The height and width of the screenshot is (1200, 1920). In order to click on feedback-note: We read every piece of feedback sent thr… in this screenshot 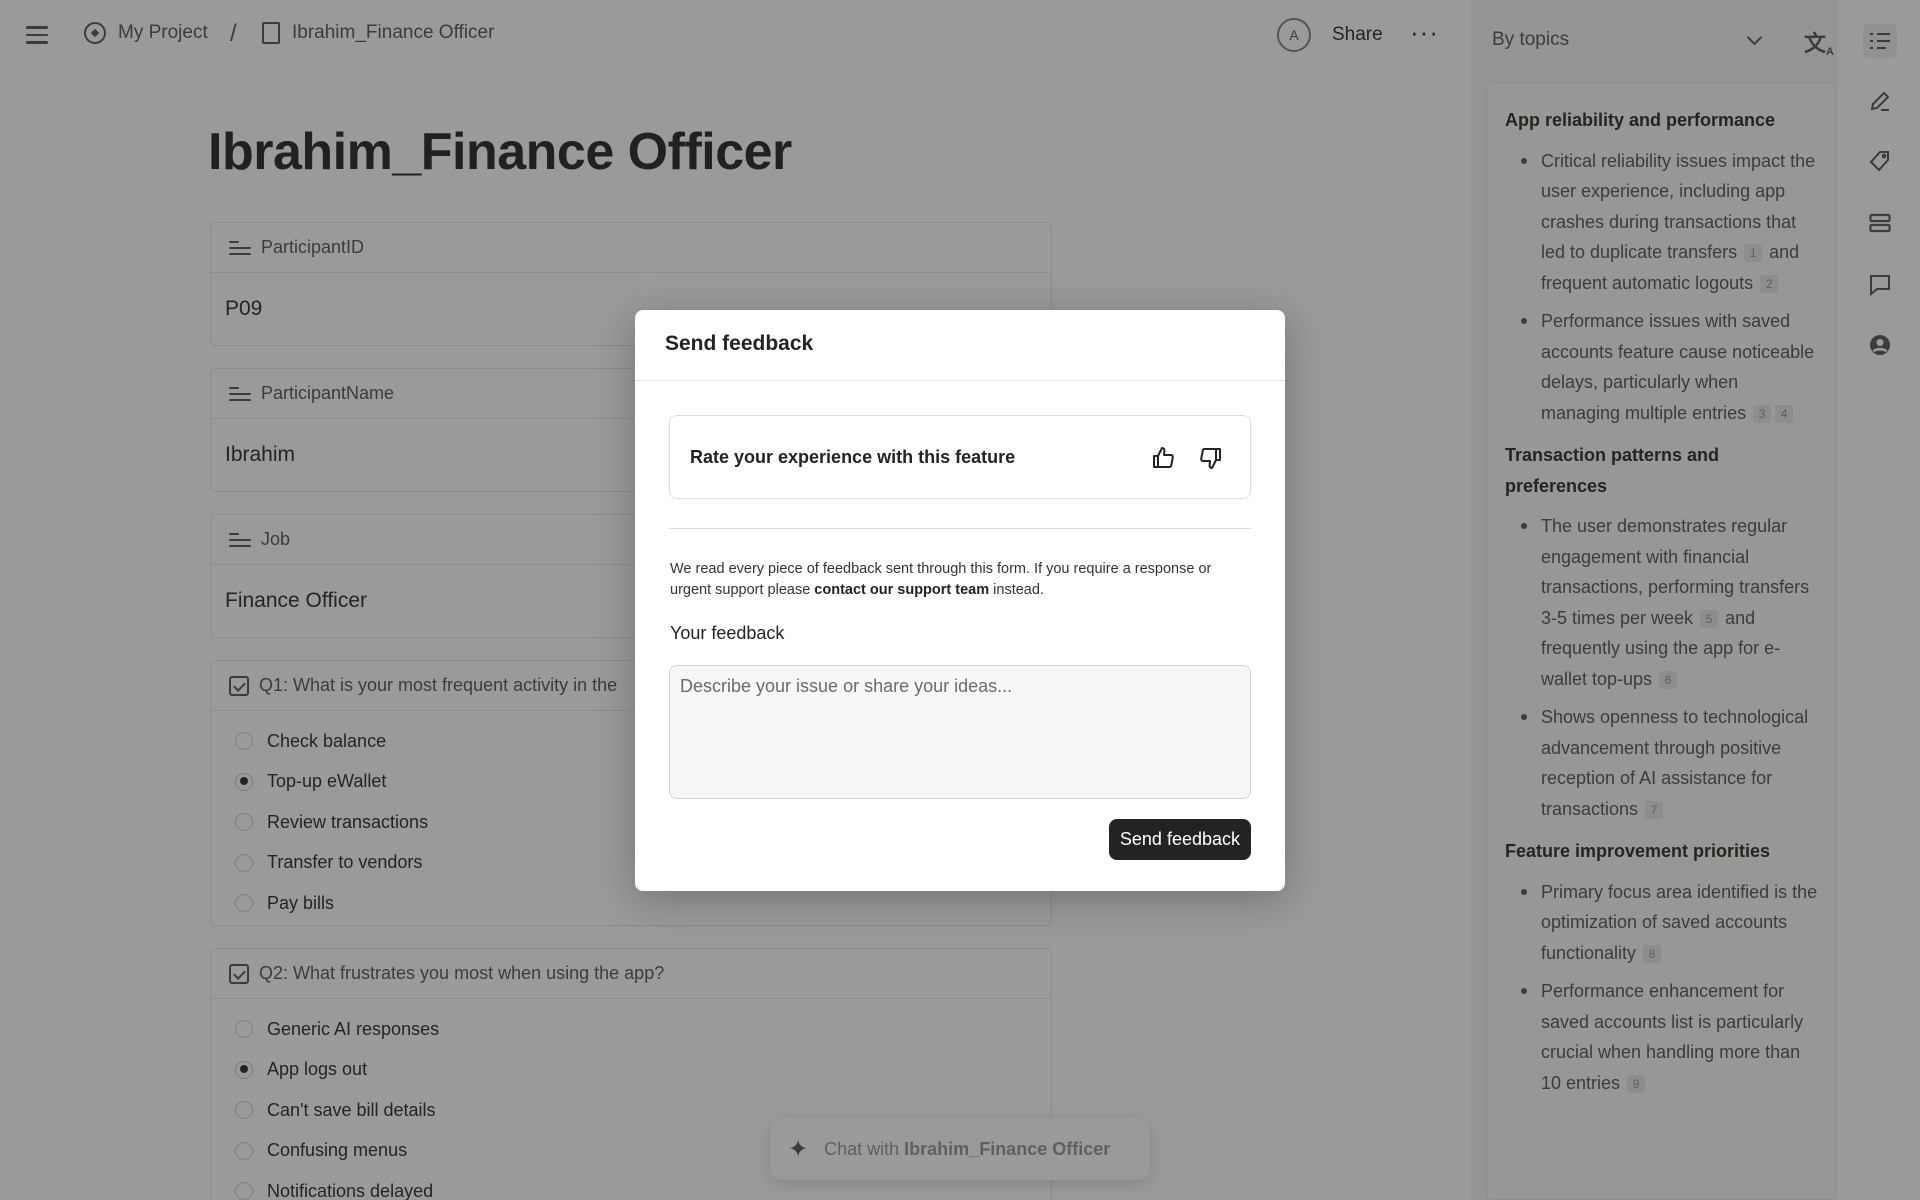, I will do `click(950, 580)`.